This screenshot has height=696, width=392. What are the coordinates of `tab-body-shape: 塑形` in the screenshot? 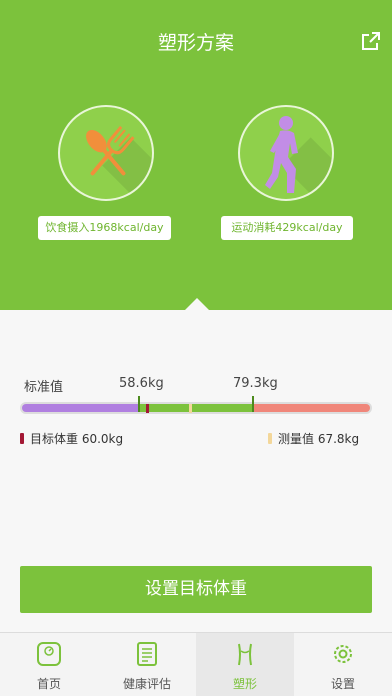 It's located at (245, 664).